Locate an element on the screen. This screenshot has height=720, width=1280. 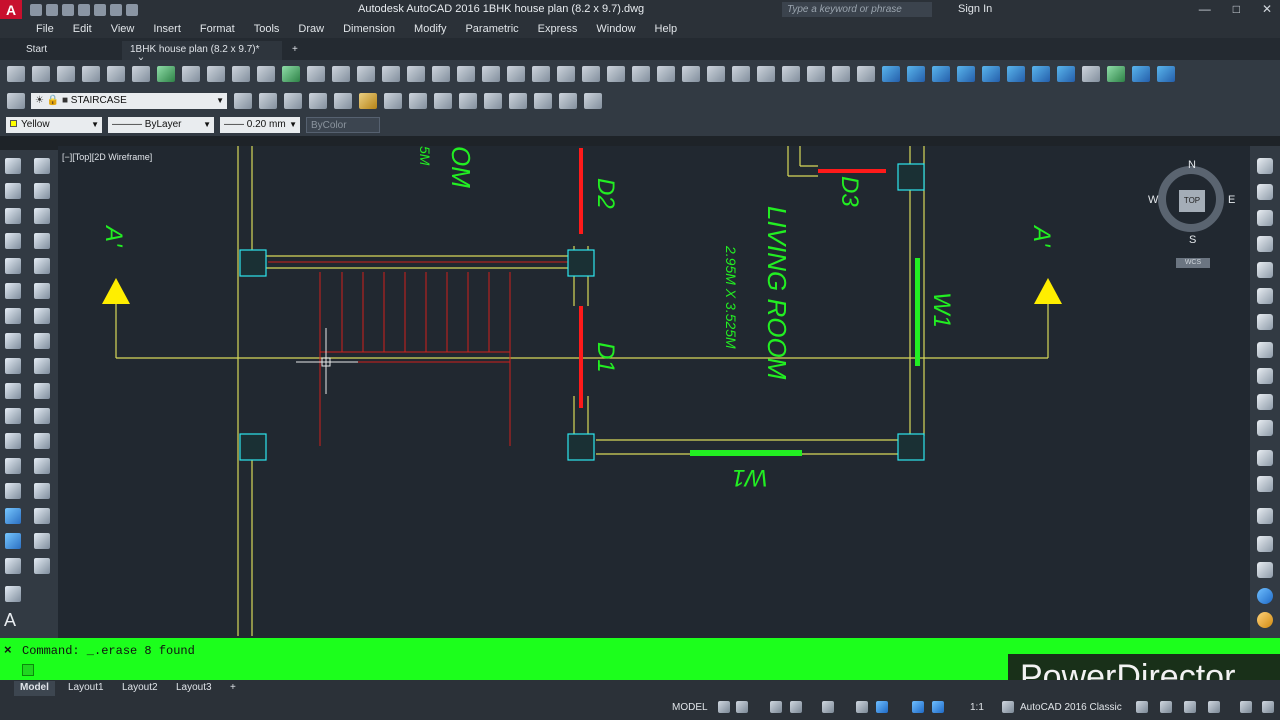
linetype-dropdown: ——— ByLayer ▼ is located at coordinates (161, 125).